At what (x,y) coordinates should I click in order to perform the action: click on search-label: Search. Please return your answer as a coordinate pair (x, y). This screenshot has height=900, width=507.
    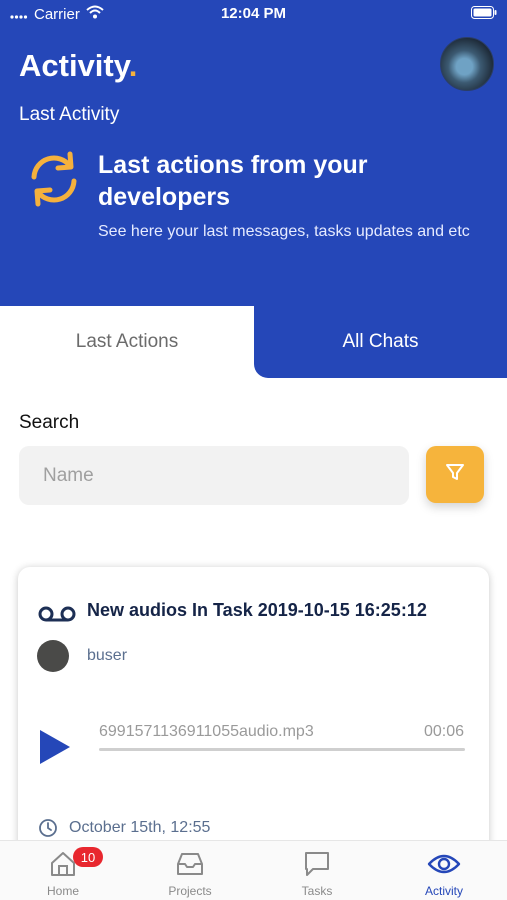
    Looking at the image, I should click on (49, 422).